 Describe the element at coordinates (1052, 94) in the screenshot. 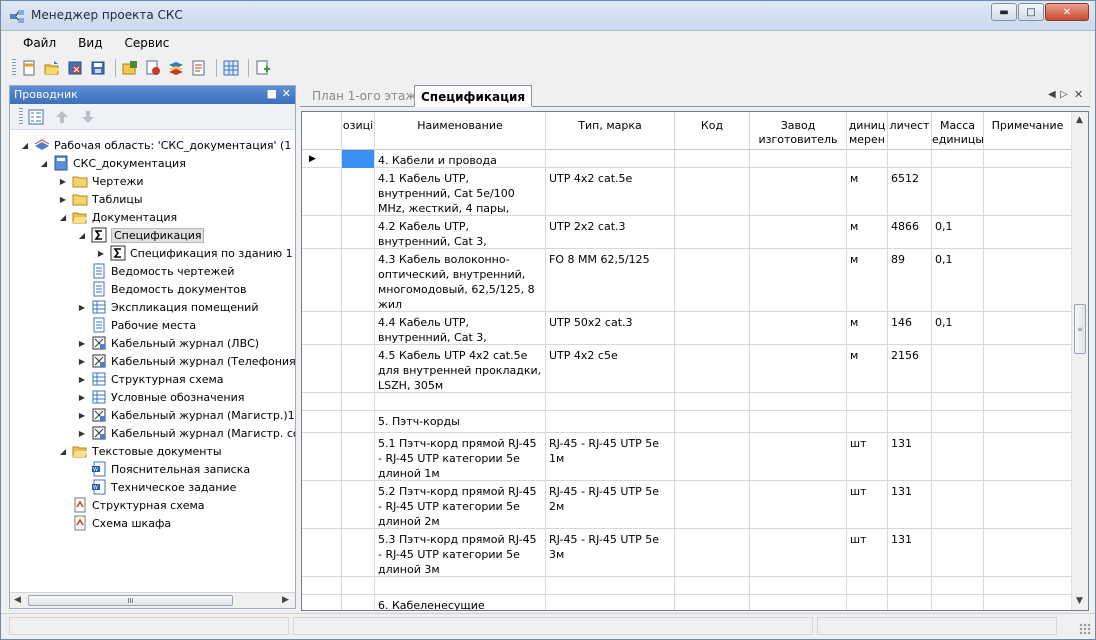

I see `tab-prev-icon: ◀` at that location.